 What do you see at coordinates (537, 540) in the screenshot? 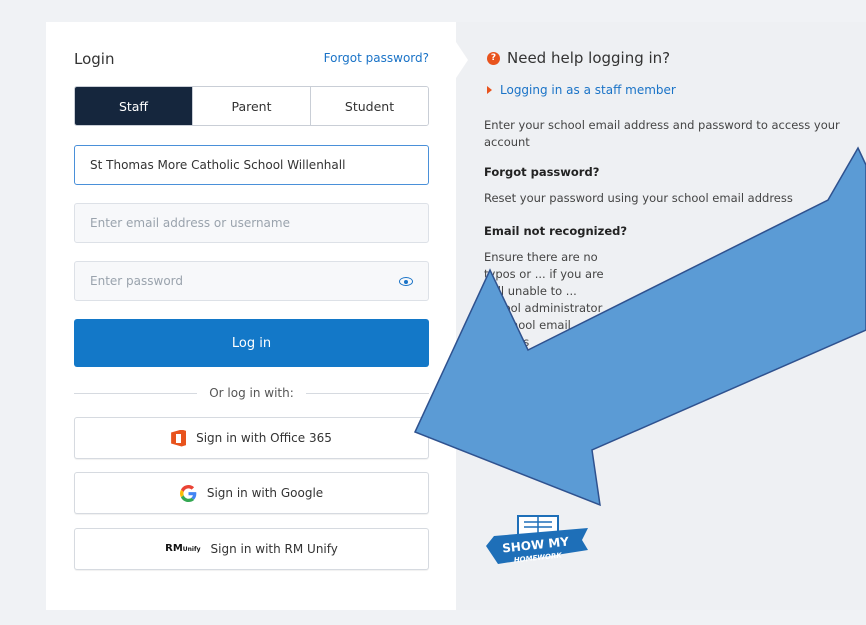
I see `show-my-homework-logo: SHOW MY HOMEWORK` at bounding box center [537, 540].